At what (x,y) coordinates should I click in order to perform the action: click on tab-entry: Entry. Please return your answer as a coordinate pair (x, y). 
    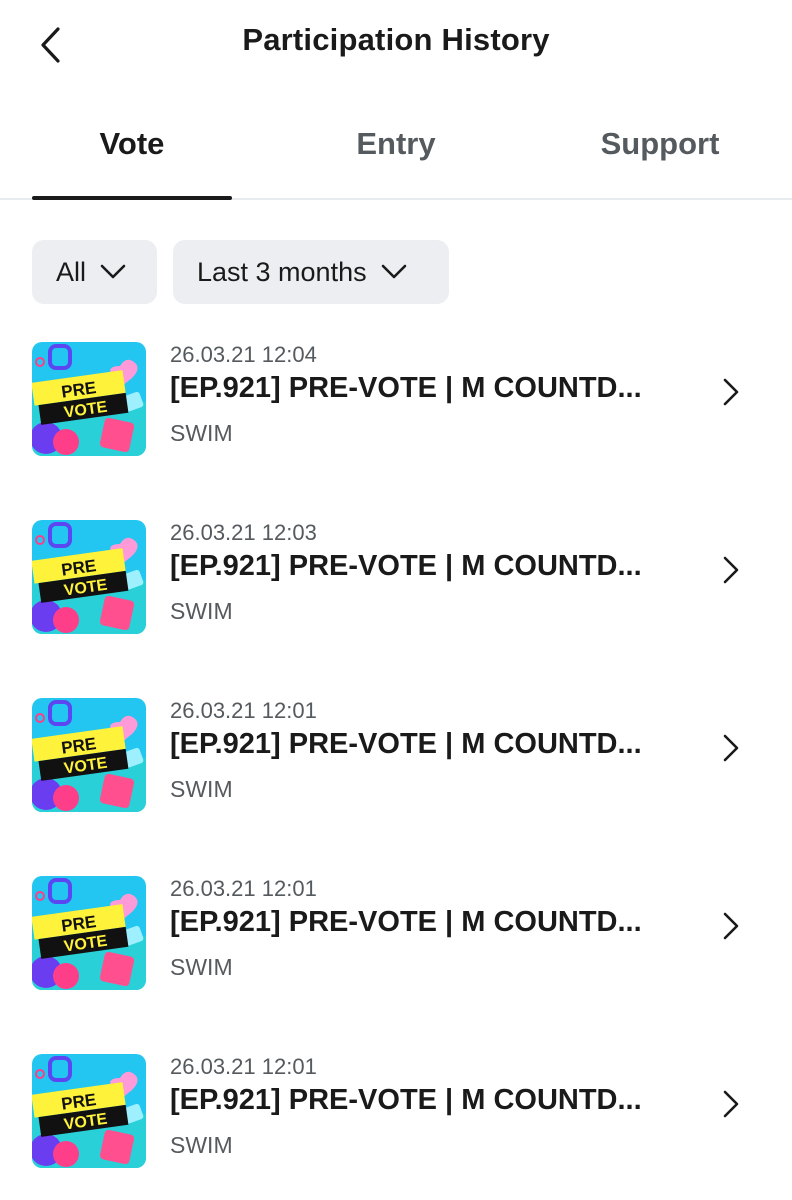
    Looking at the image, I should click on (396, 144).